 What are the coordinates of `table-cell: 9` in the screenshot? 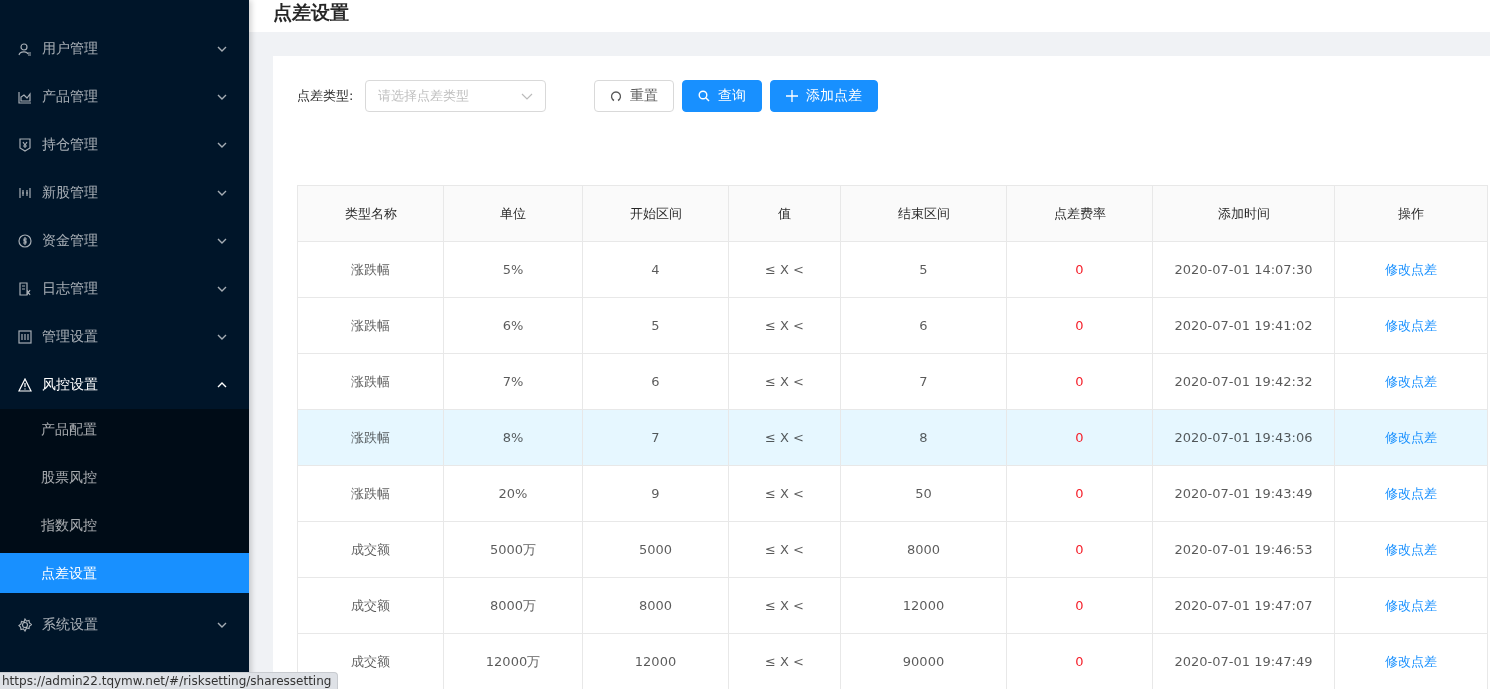 It's located at (655, 493).